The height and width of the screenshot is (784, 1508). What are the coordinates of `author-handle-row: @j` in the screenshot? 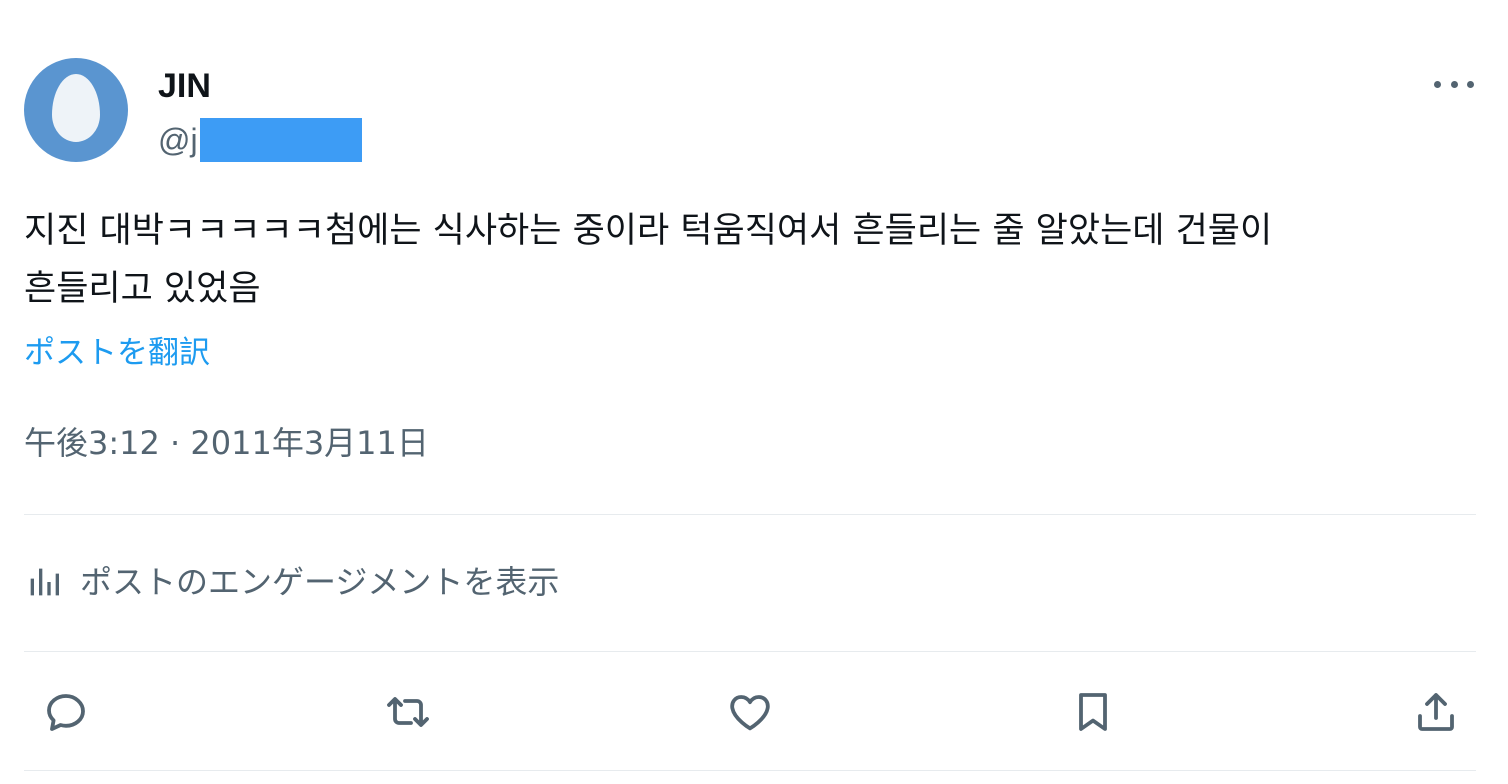 It's located at (260, 140).